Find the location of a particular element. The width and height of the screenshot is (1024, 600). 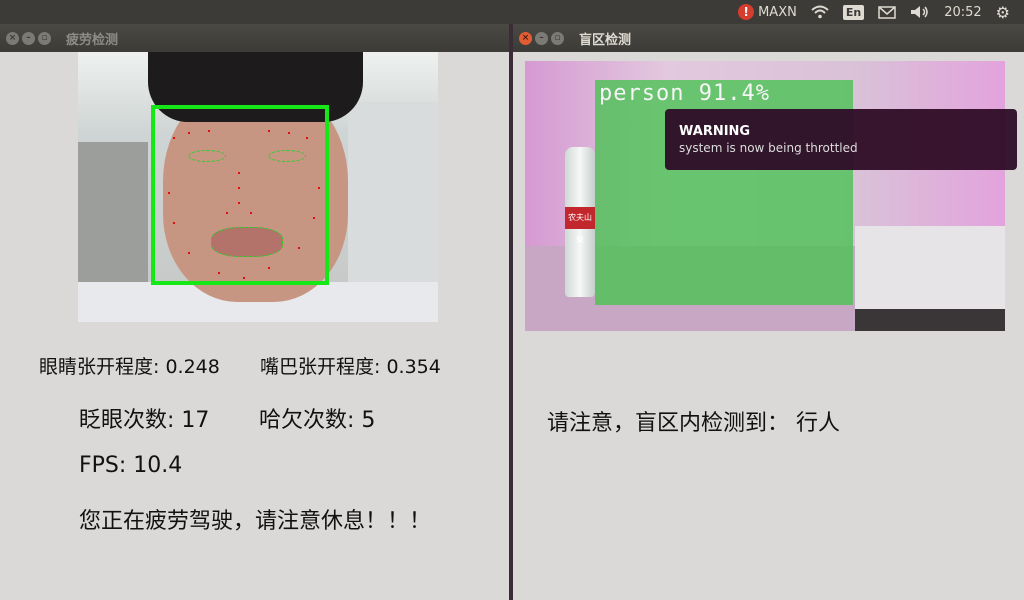

input-language: En is located at coordinates (853, 12).